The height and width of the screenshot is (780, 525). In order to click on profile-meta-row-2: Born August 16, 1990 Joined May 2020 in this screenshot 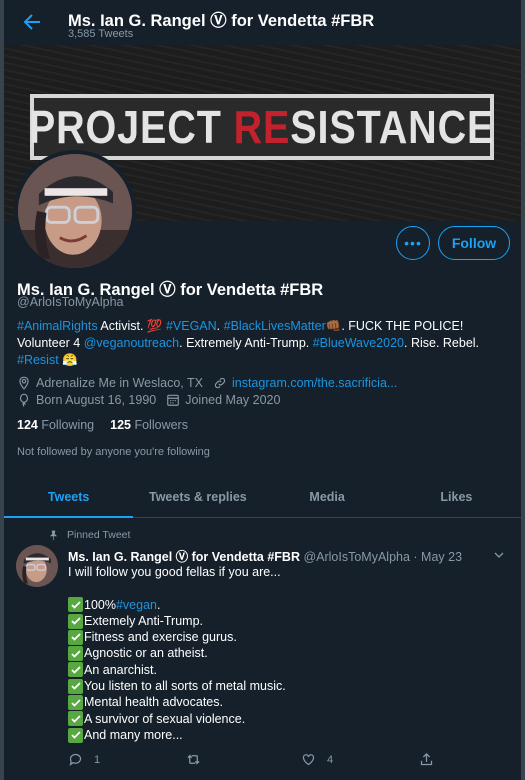, I will do `click(148, 400)`.